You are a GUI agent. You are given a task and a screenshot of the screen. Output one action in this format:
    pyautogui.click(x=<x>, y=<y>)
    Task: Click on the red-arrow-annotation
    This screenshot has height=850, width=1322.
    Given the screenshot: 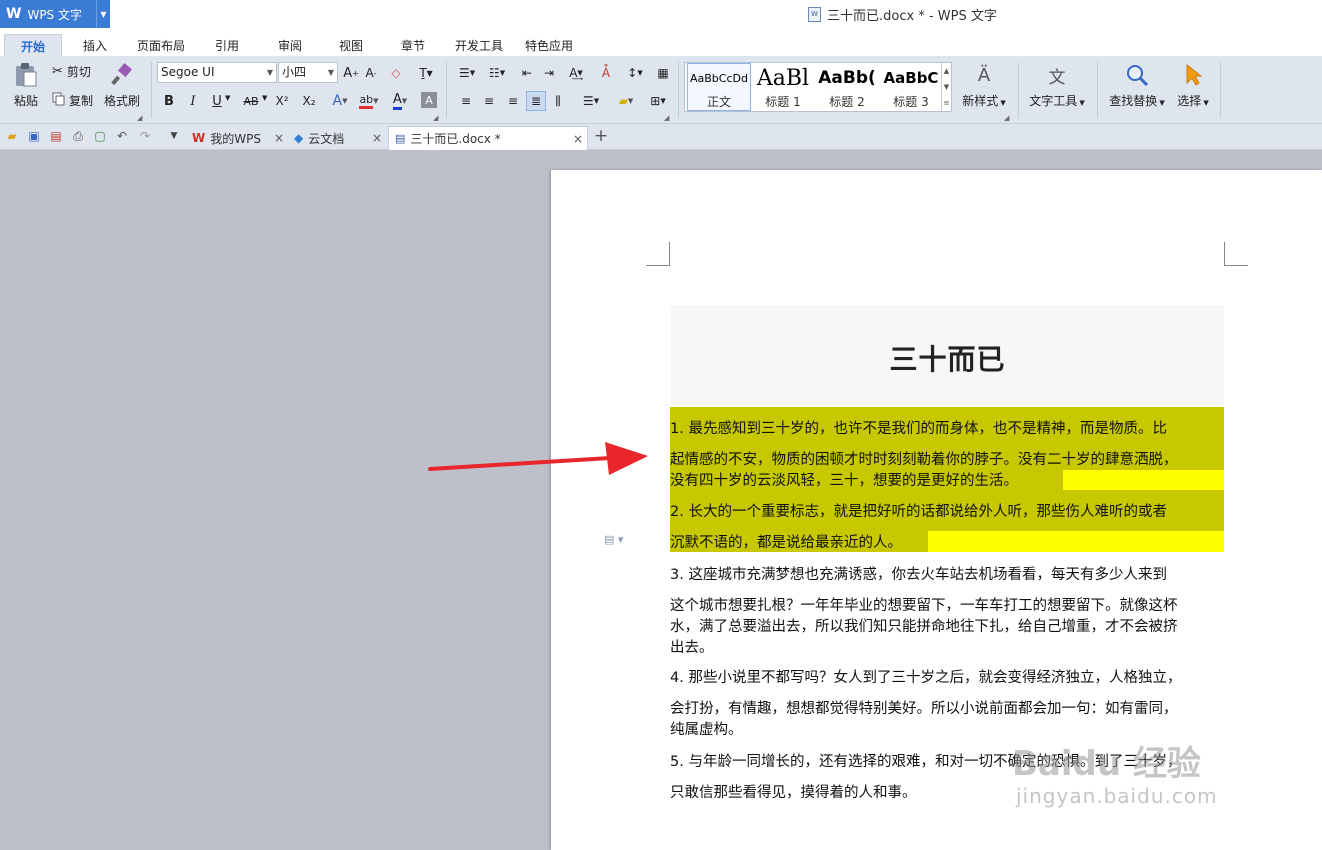 What is the action you would take?
    pyautogui.click(x=538, y=458)
    